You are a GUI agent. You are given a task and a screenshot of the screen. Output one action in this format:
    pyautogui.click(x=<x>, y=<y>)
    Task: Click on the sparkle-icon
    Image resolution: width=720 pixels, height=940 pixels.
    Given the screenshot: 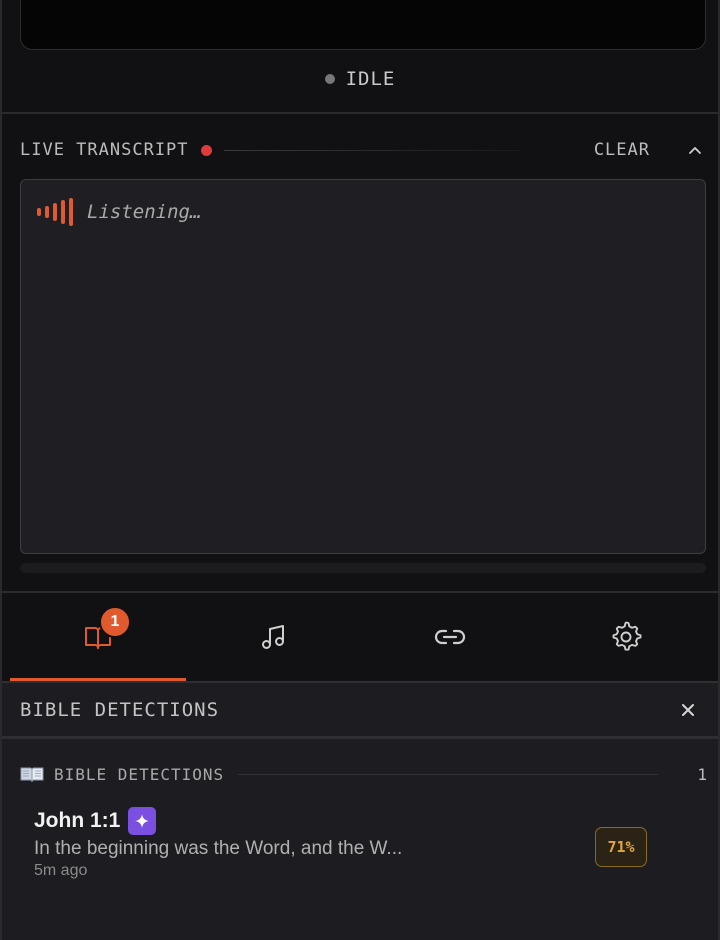 What is the action you would take?
    pyautogui.click(x=142, y=821)
    